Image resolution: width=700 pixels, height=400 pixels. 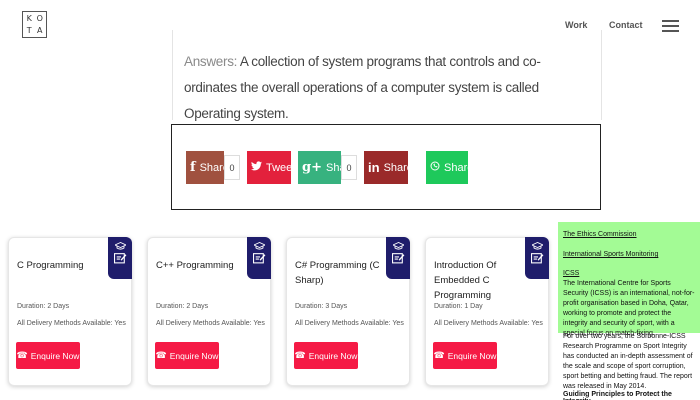 I want to click on logo-letter-a: A, so click(x=40, y=30).